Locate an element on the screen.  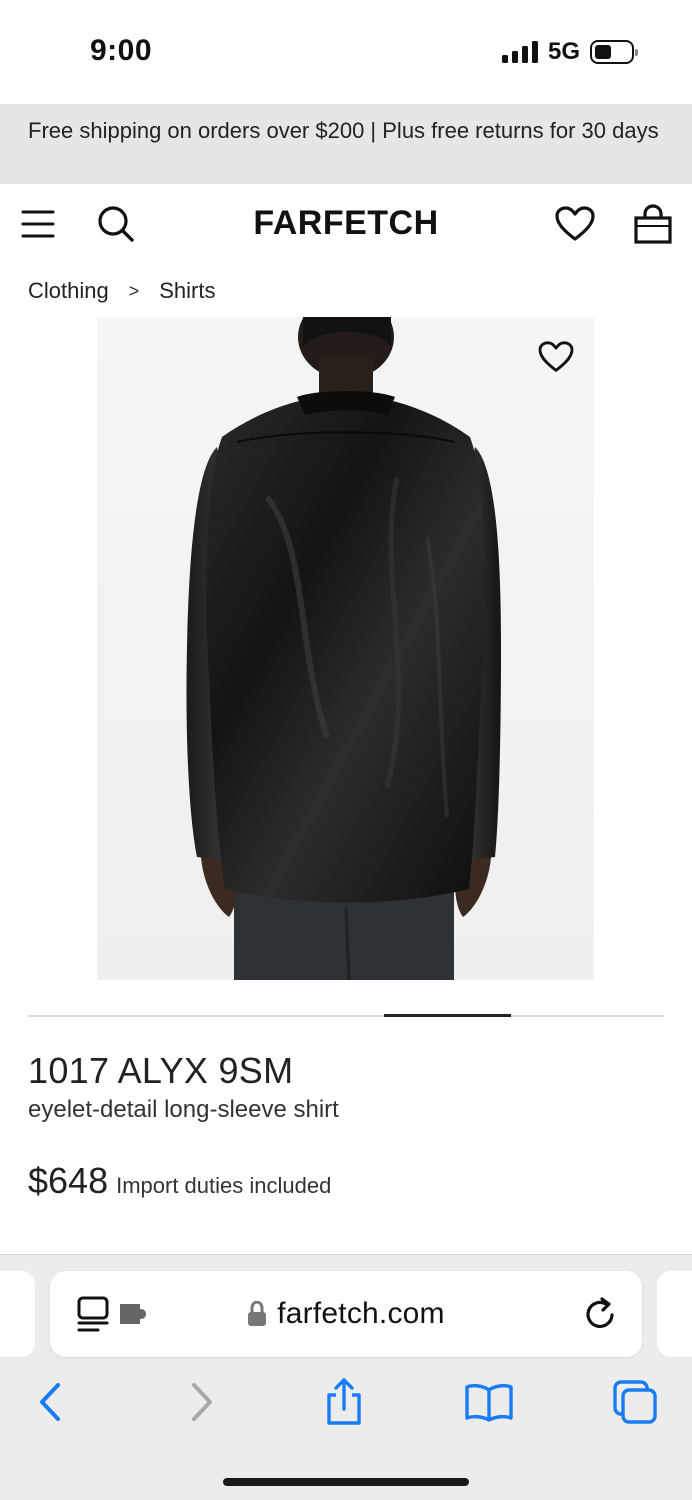
breadcrumb-clothing: Clothing is located at coordinates (68, 291).